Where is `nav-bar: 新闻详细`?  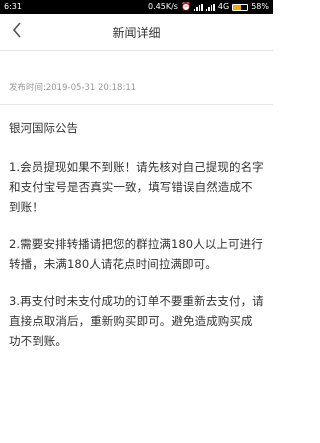 nav-bar: 新闻详细 is located at coordinates (136, 32).